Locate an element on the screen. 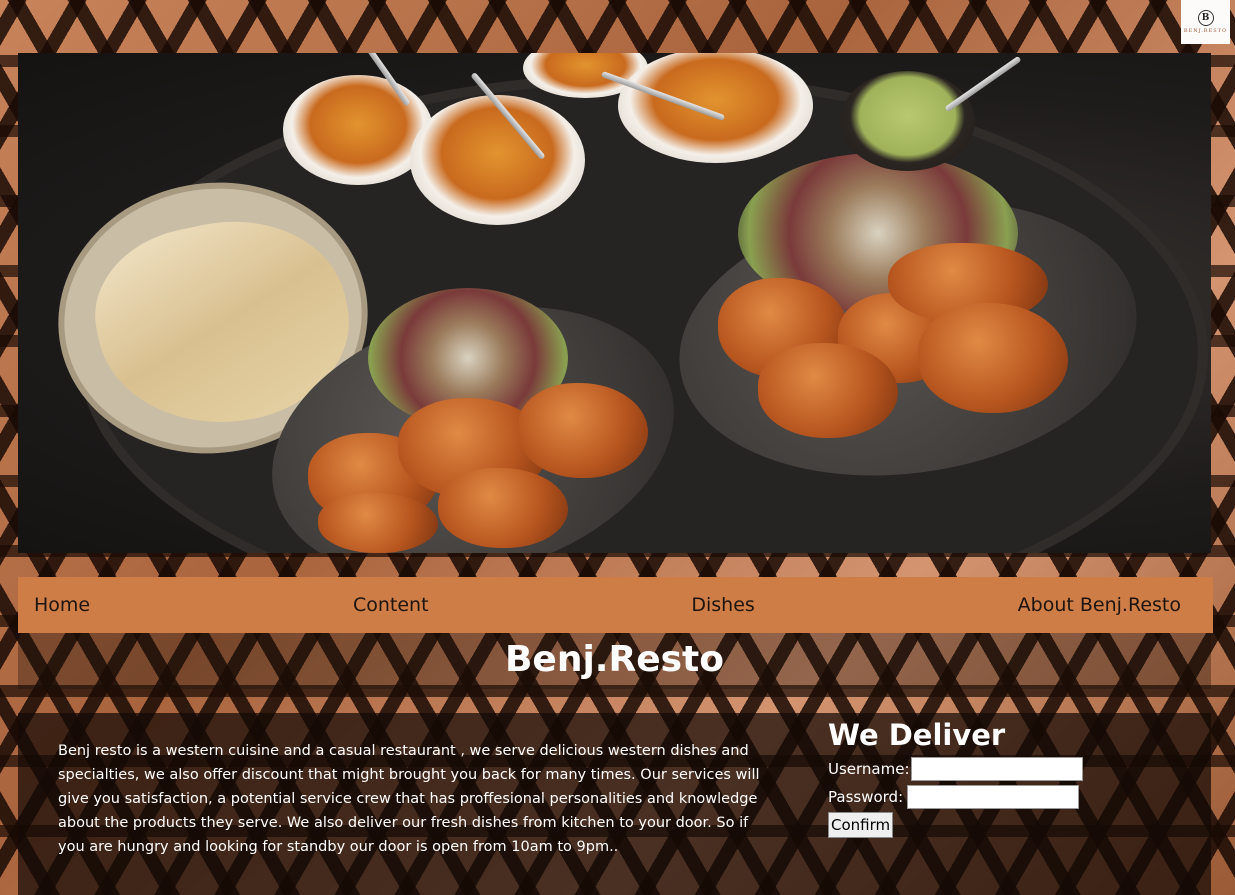 This screenshot has height=895, width=1235. deliver-heading: We Deliver is located at coordinates (917, 735).